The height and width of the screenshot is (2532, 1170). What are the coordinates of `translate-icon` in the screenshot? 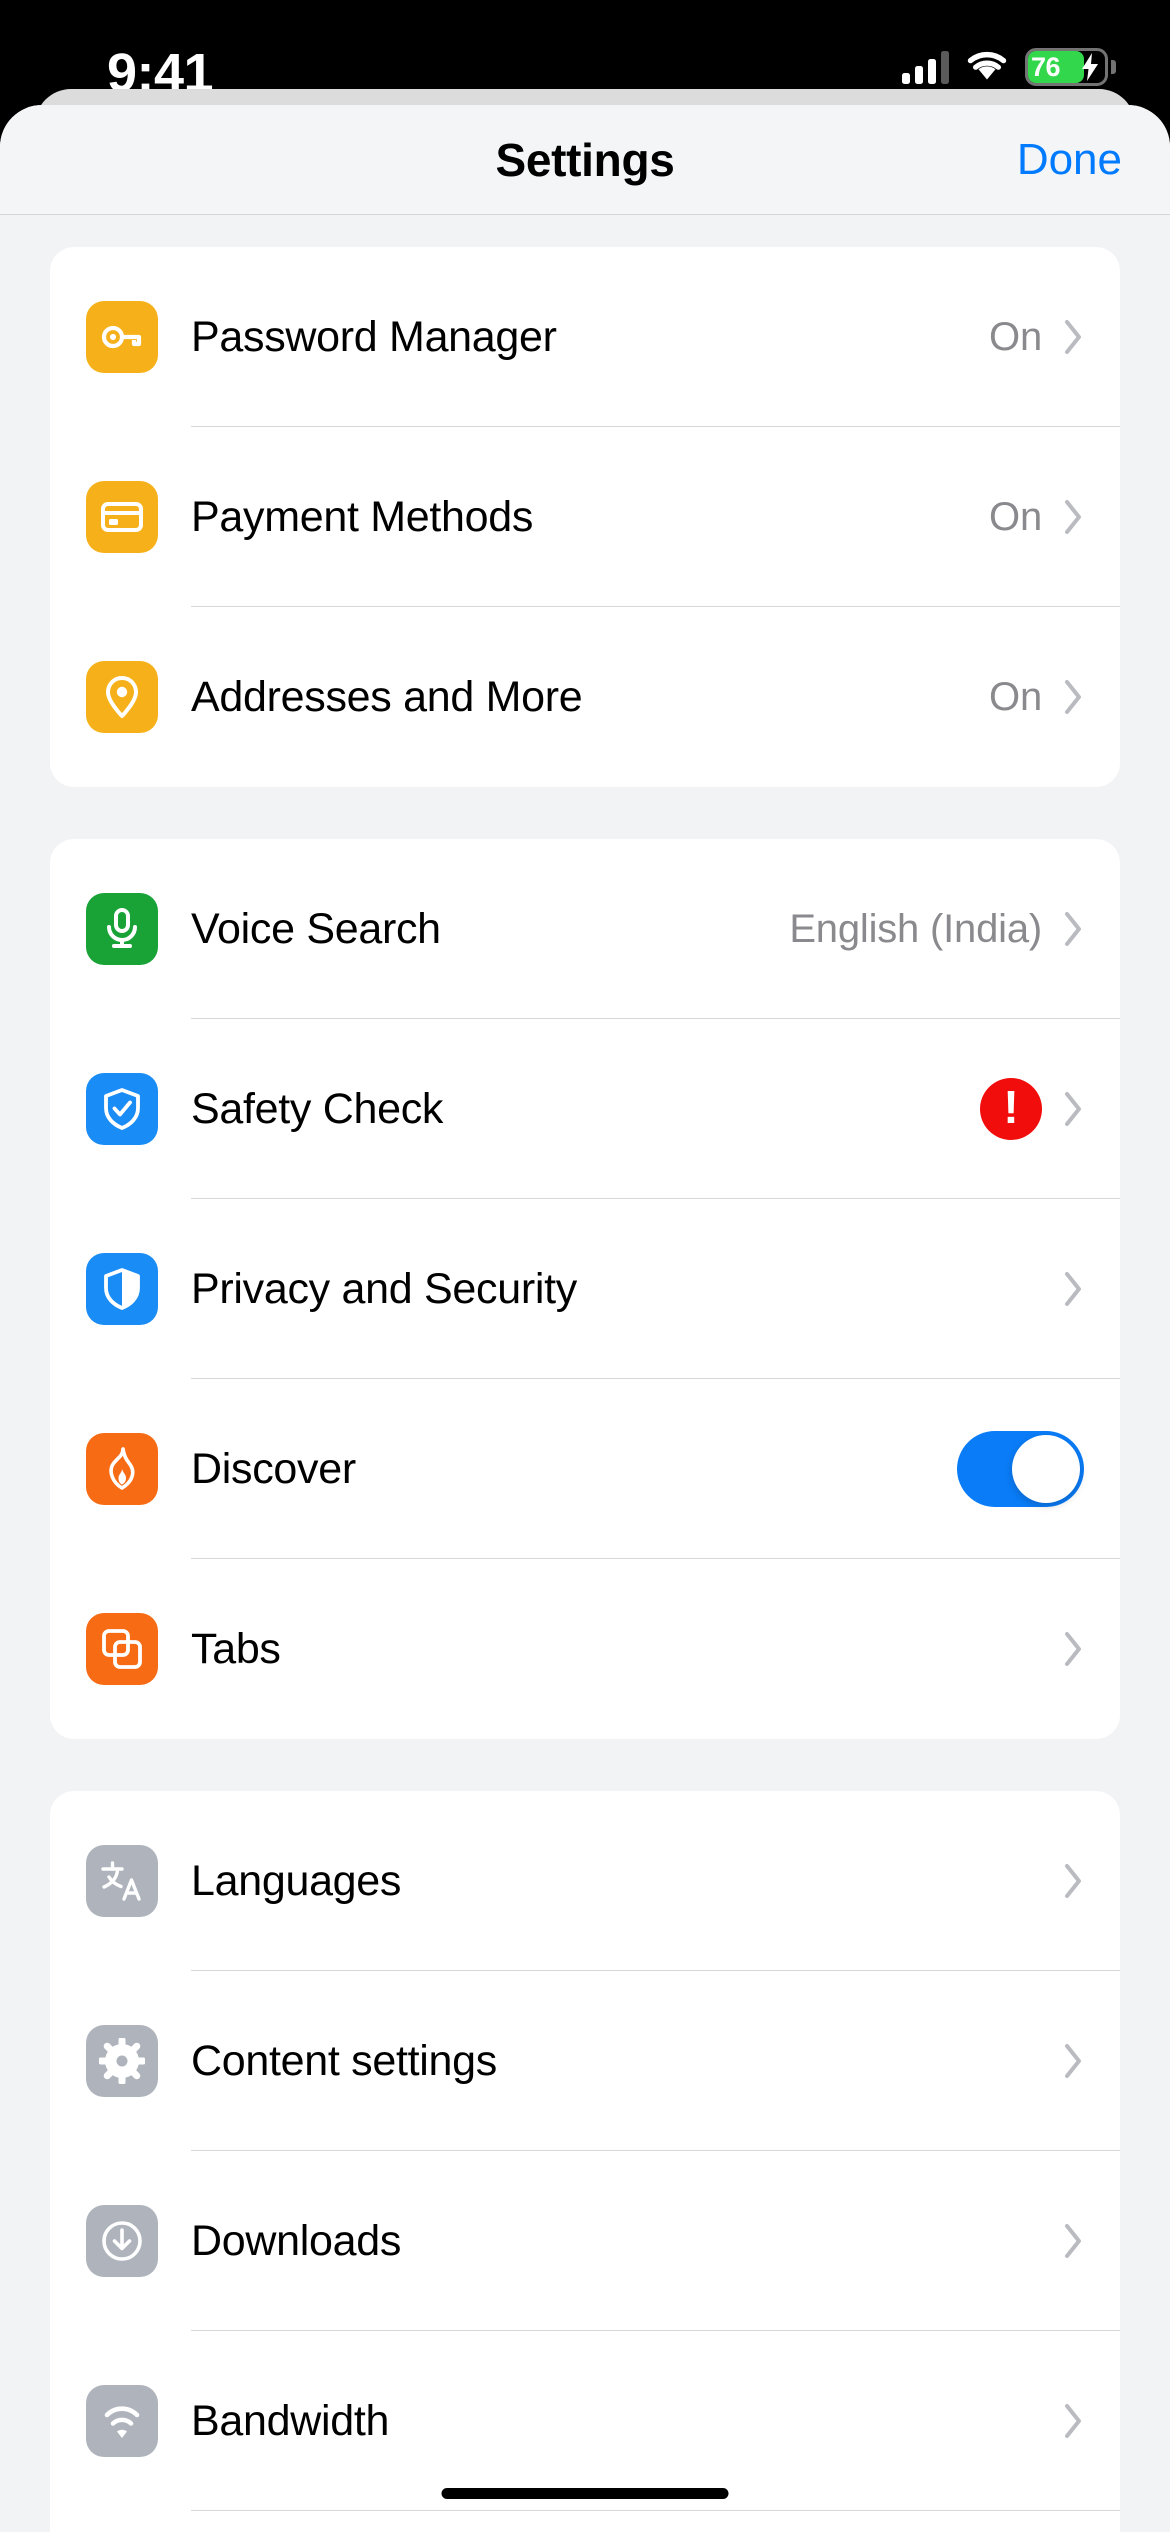 It's located at (122, 1881).